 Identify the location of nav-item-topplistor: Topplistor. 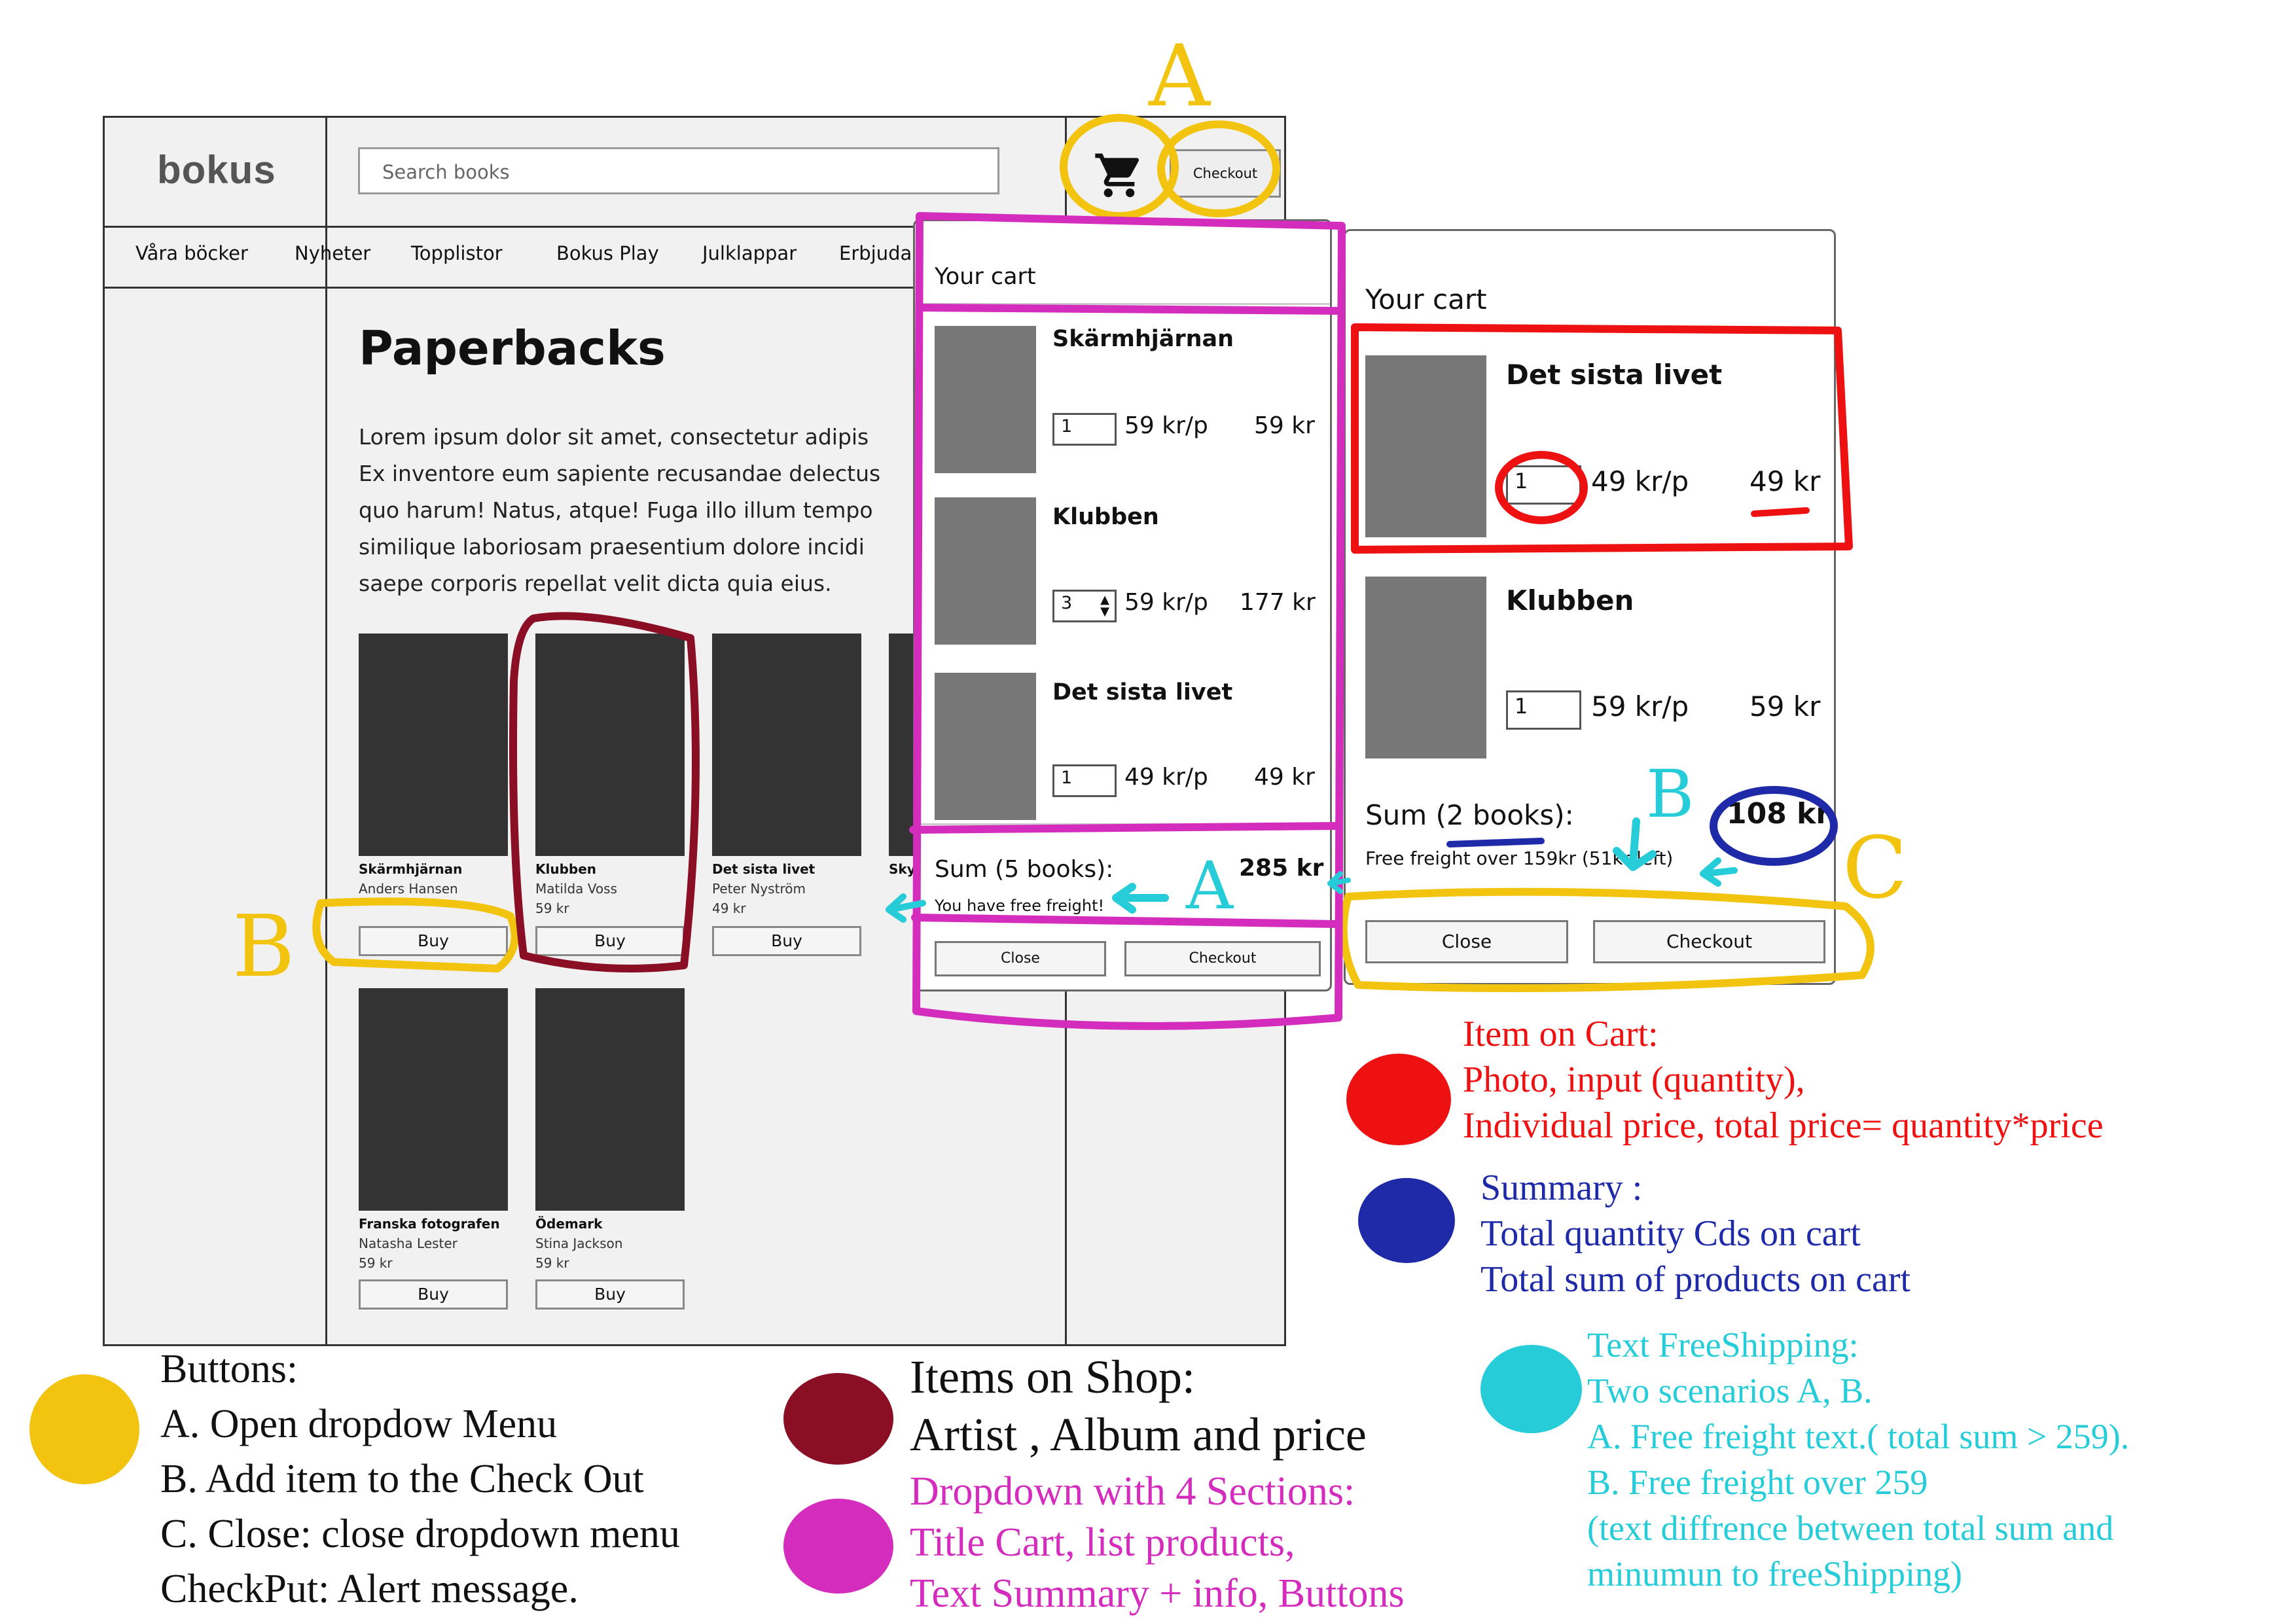
(457, 253).